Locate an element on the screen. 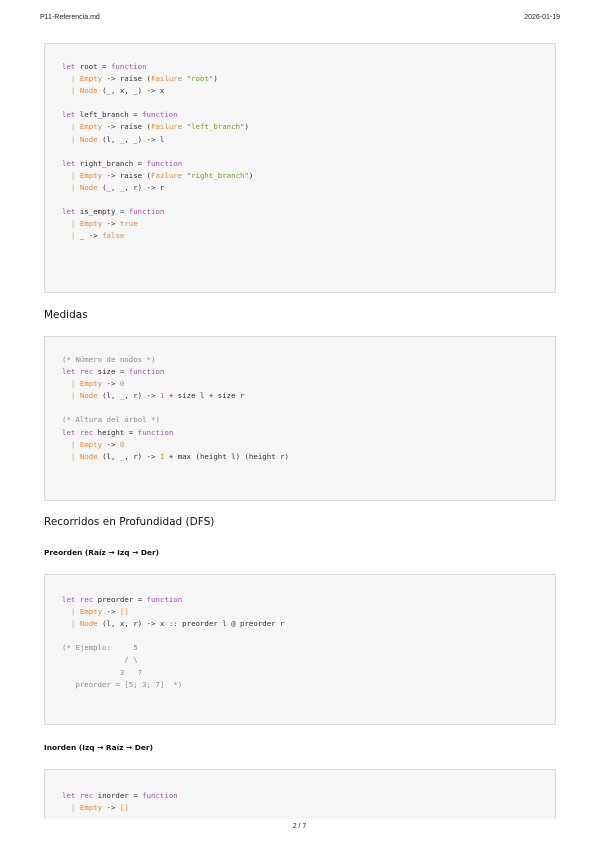 This screenshot has width=599, height=848. code-line: let rec inorder = function is located at coordinates (308, 796).